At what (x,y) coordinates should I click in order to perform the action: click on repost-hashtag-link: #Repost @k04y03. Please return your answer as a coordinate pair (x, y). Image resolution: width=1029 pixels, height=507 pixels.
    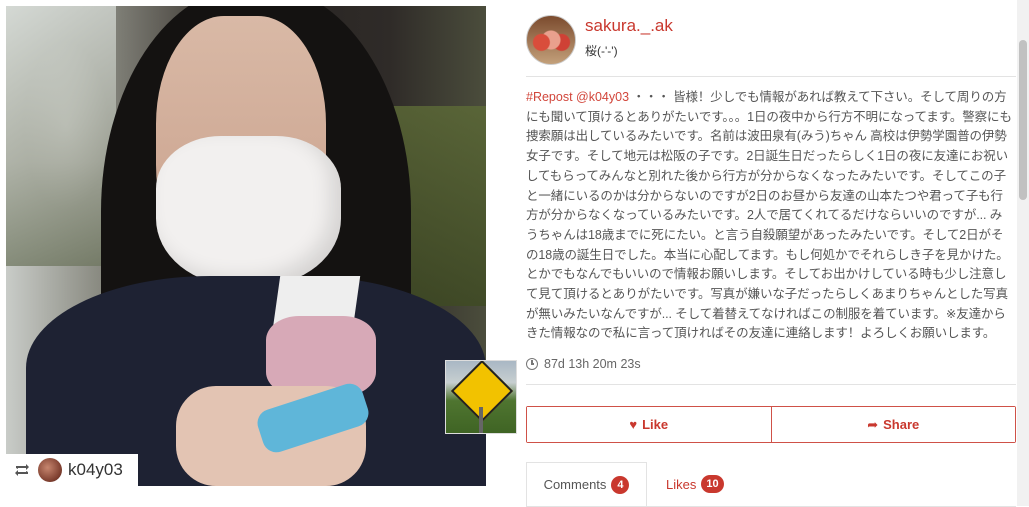
    Looking at the image, I should click on (577, 97).